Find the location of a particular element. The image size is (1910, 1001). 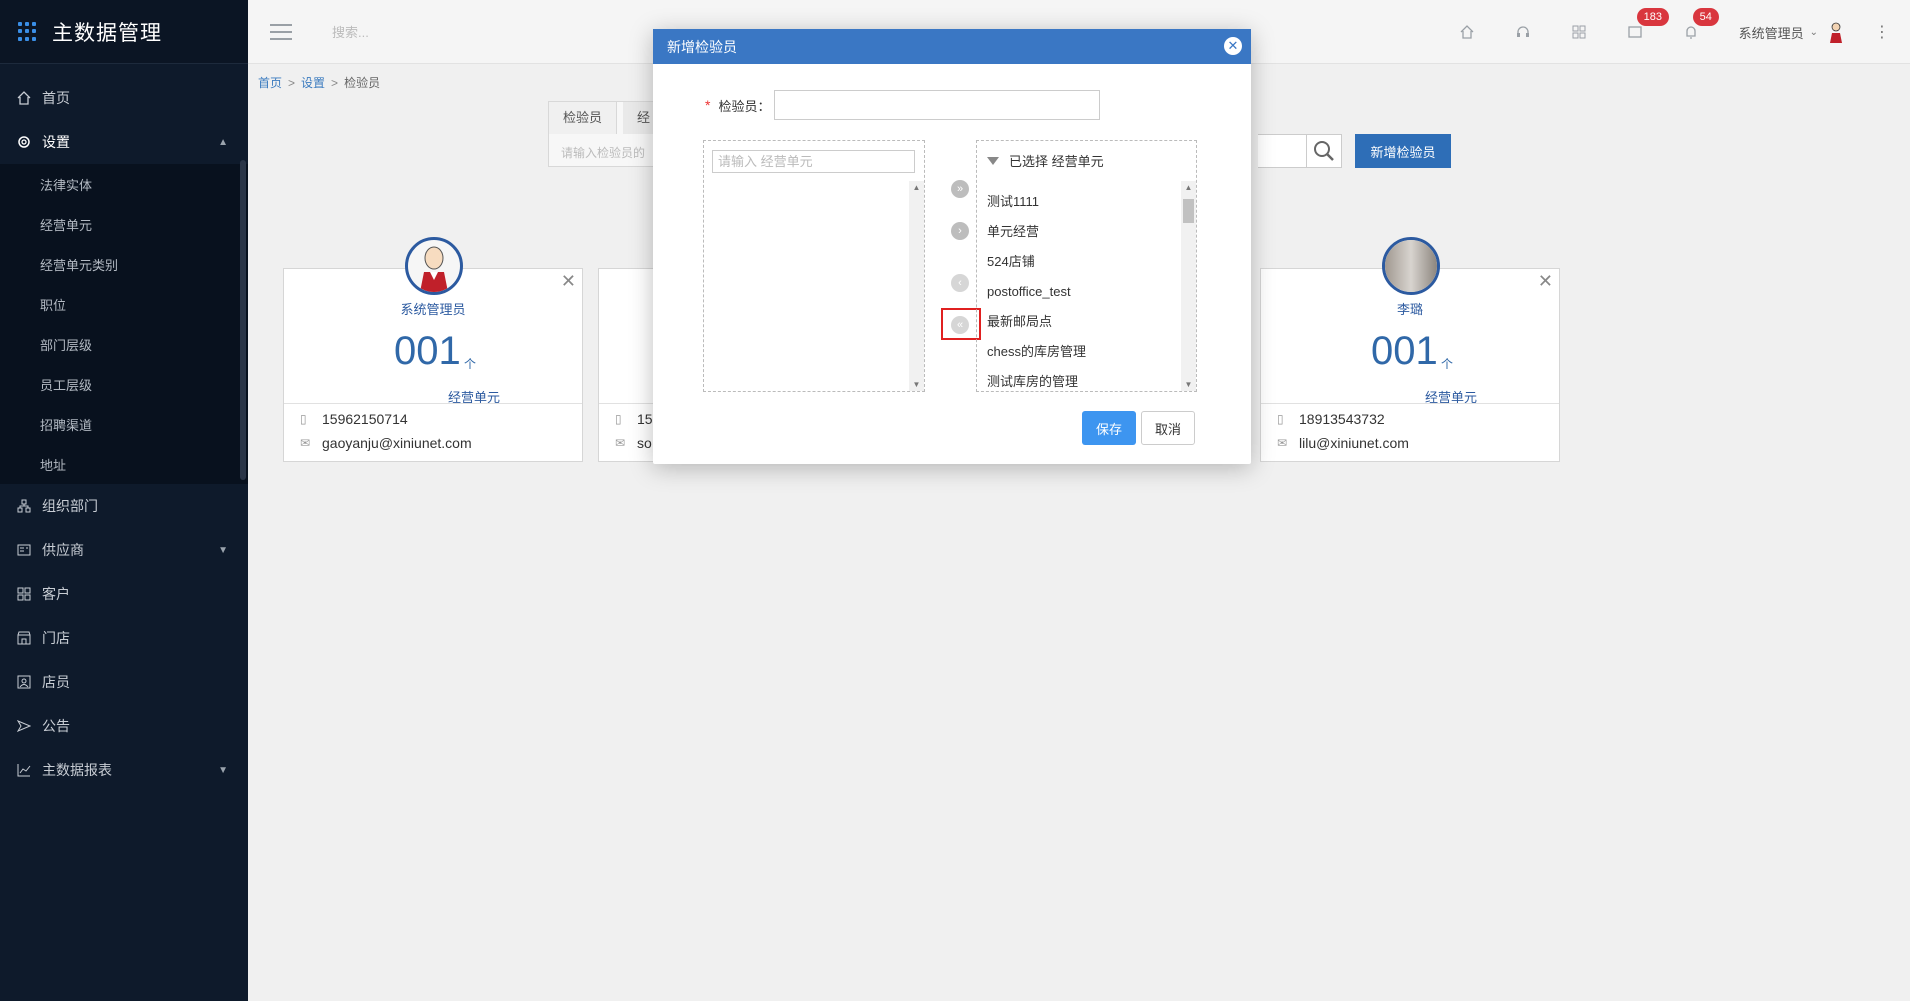

topbar-actions: 183 54 系统管理员 ⌄ ⋮ is located at coordinates (1674, 32).